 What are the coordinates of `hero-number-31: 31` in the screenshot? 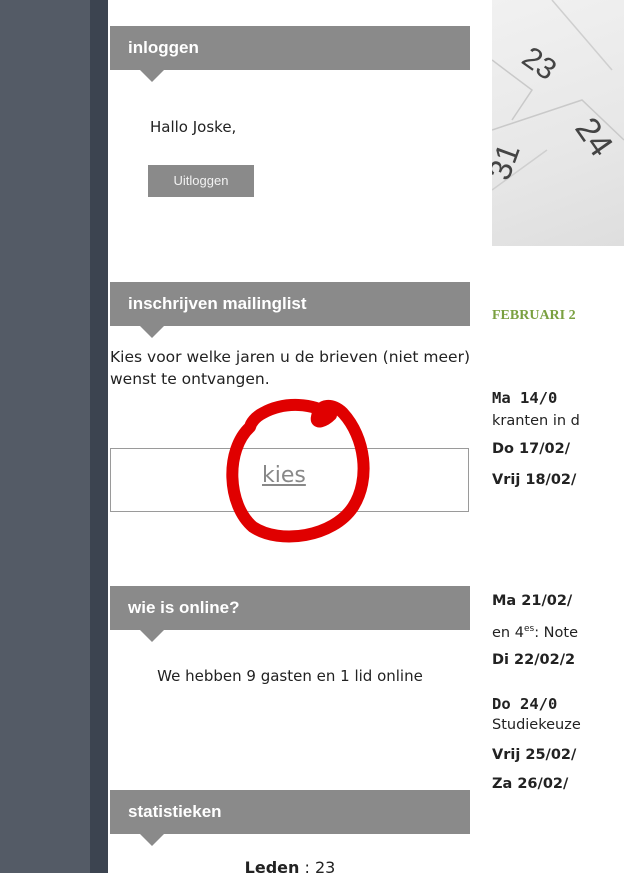 It's located at (509, 162).